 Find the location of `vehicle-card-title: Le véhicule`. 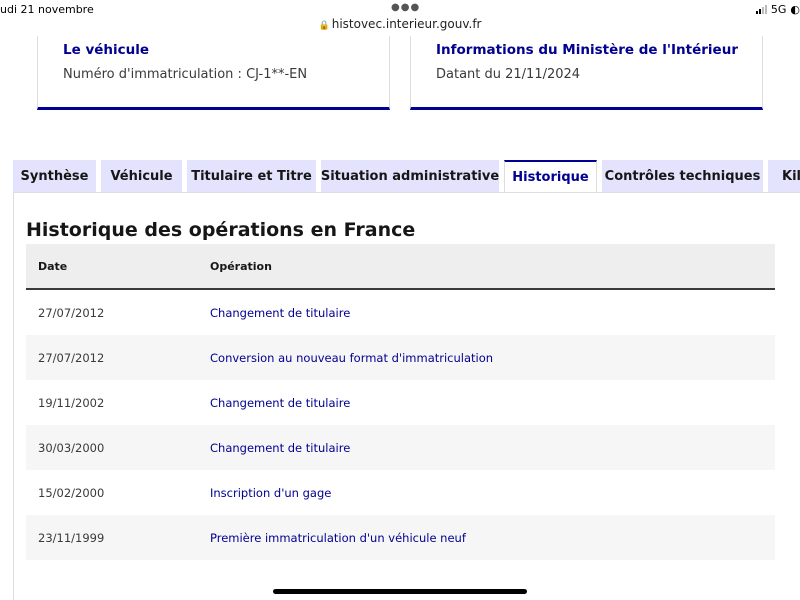

vehicle-card-title: Le véhicule is located at coordinates (106, 50).